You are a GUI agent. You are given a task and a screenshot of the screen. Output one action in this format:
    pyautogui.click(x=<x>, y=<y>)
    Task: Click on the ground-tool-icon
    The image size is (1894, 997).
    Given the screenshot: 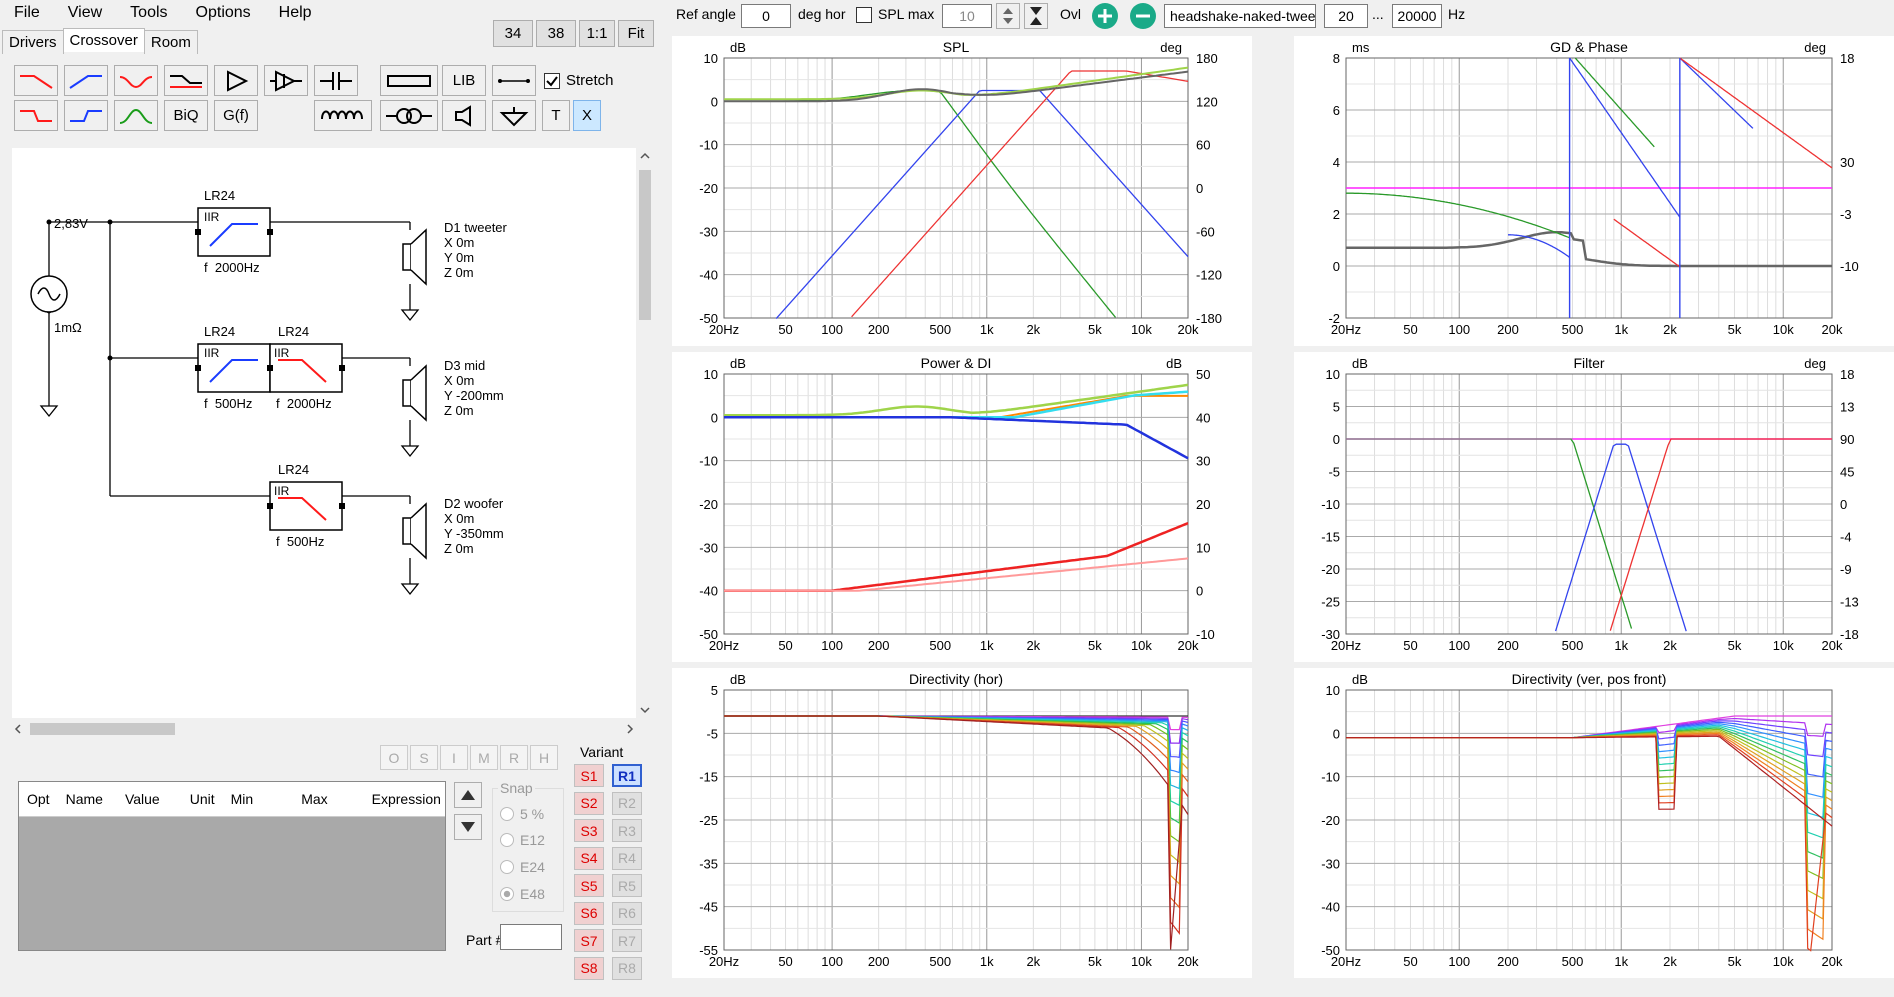 What is the action you would take?
    pyautogui.click(x=514, y=115)
    